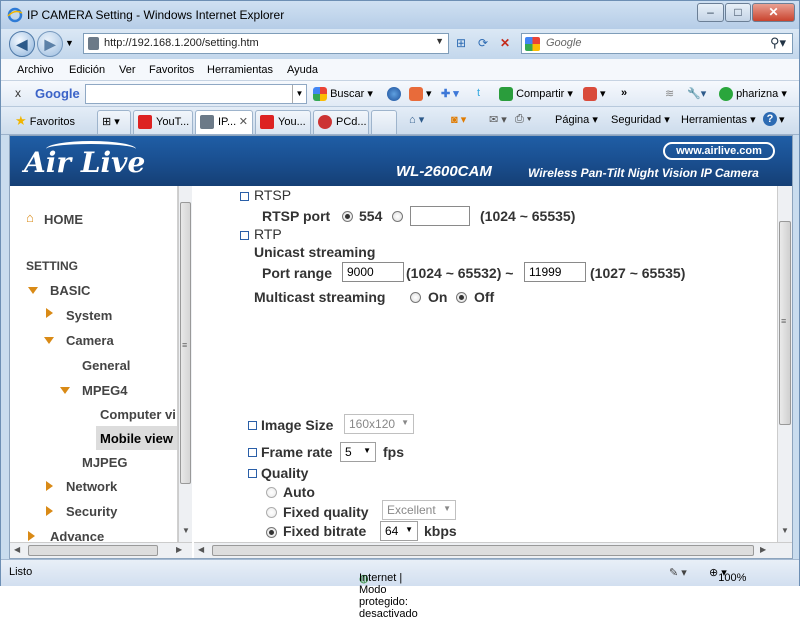 The image size is (800, 620). I want to click on share-button: Compartir ▾, so click(536, 94).